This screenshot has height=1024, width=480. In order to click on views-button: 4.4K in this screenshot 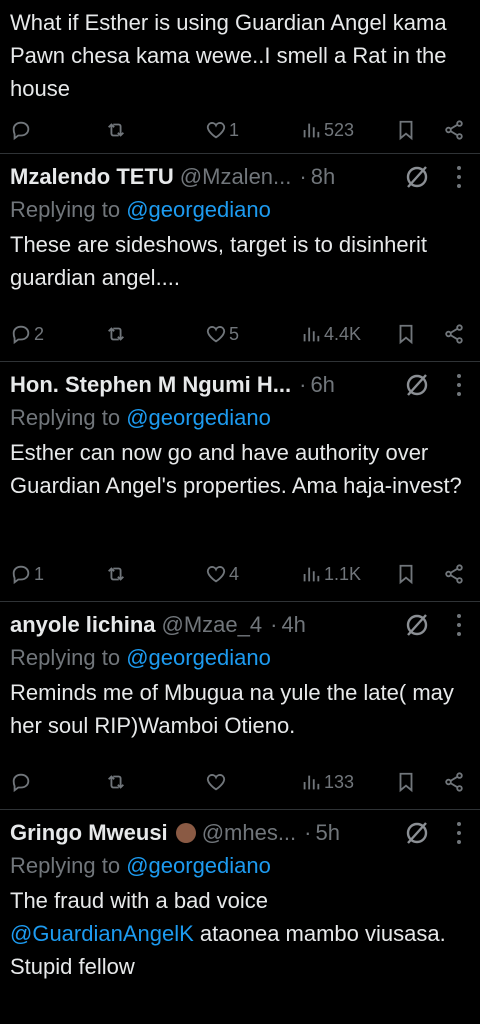, I will do `click(347, 334)`.